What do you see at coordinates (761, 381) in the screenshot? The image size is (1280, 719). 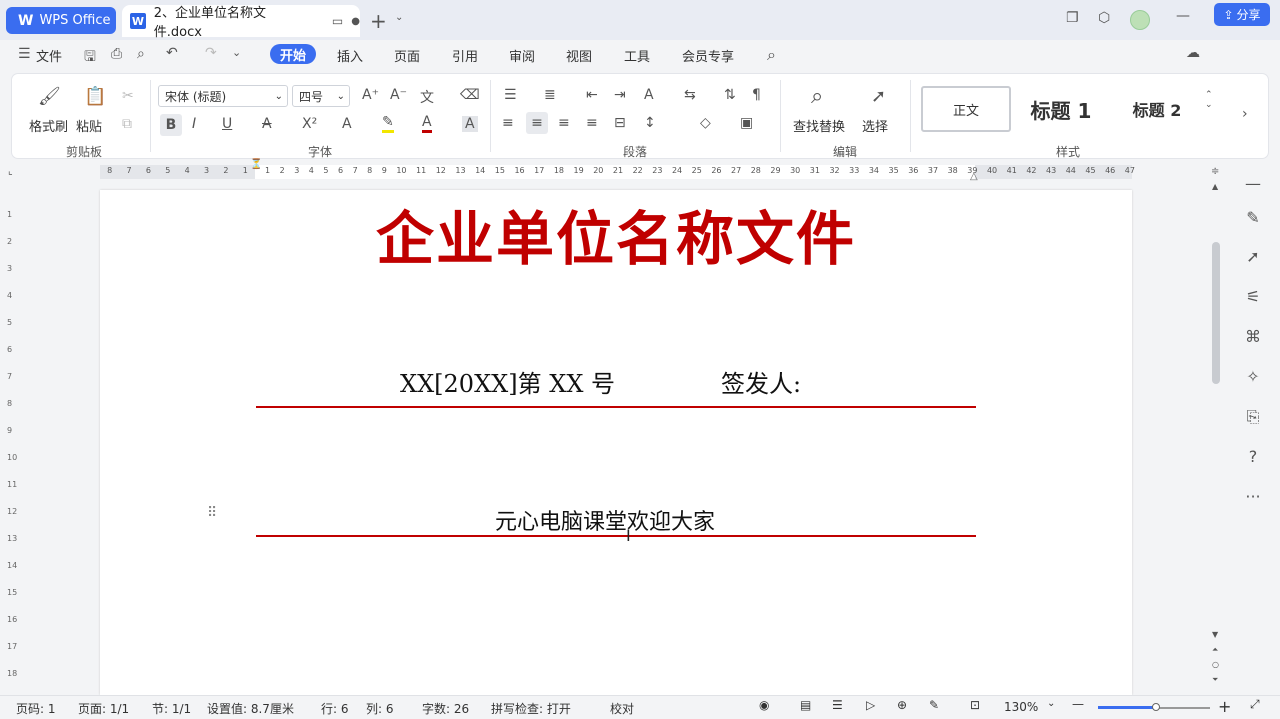 I see `document-signer: 签发人:` at bounding box center [761, 381].